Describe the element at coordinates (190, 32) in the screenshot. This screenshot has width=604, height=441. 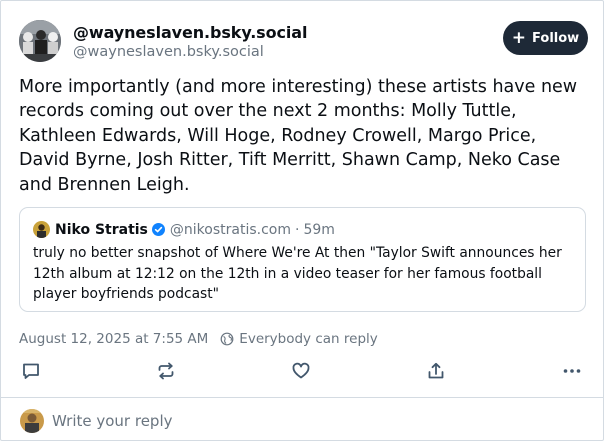
I see `author-display-name: @wayneslaven.bsky.social` at that location.